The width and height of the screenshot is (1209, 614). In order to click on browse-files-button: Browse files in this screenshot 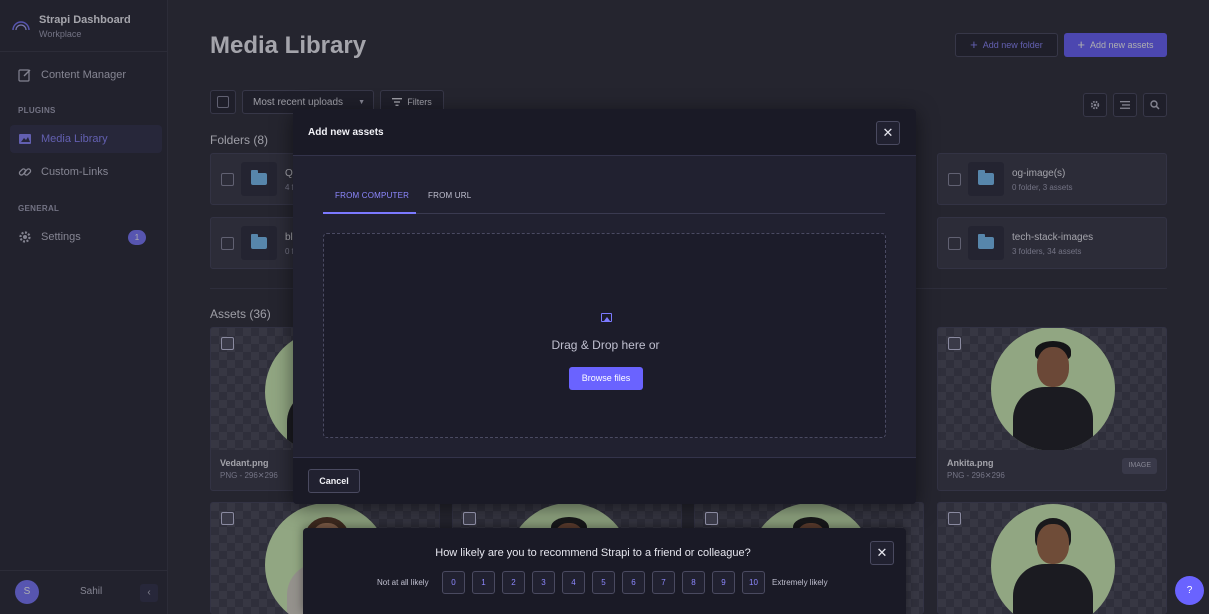, I will do `click(606, 378)`.